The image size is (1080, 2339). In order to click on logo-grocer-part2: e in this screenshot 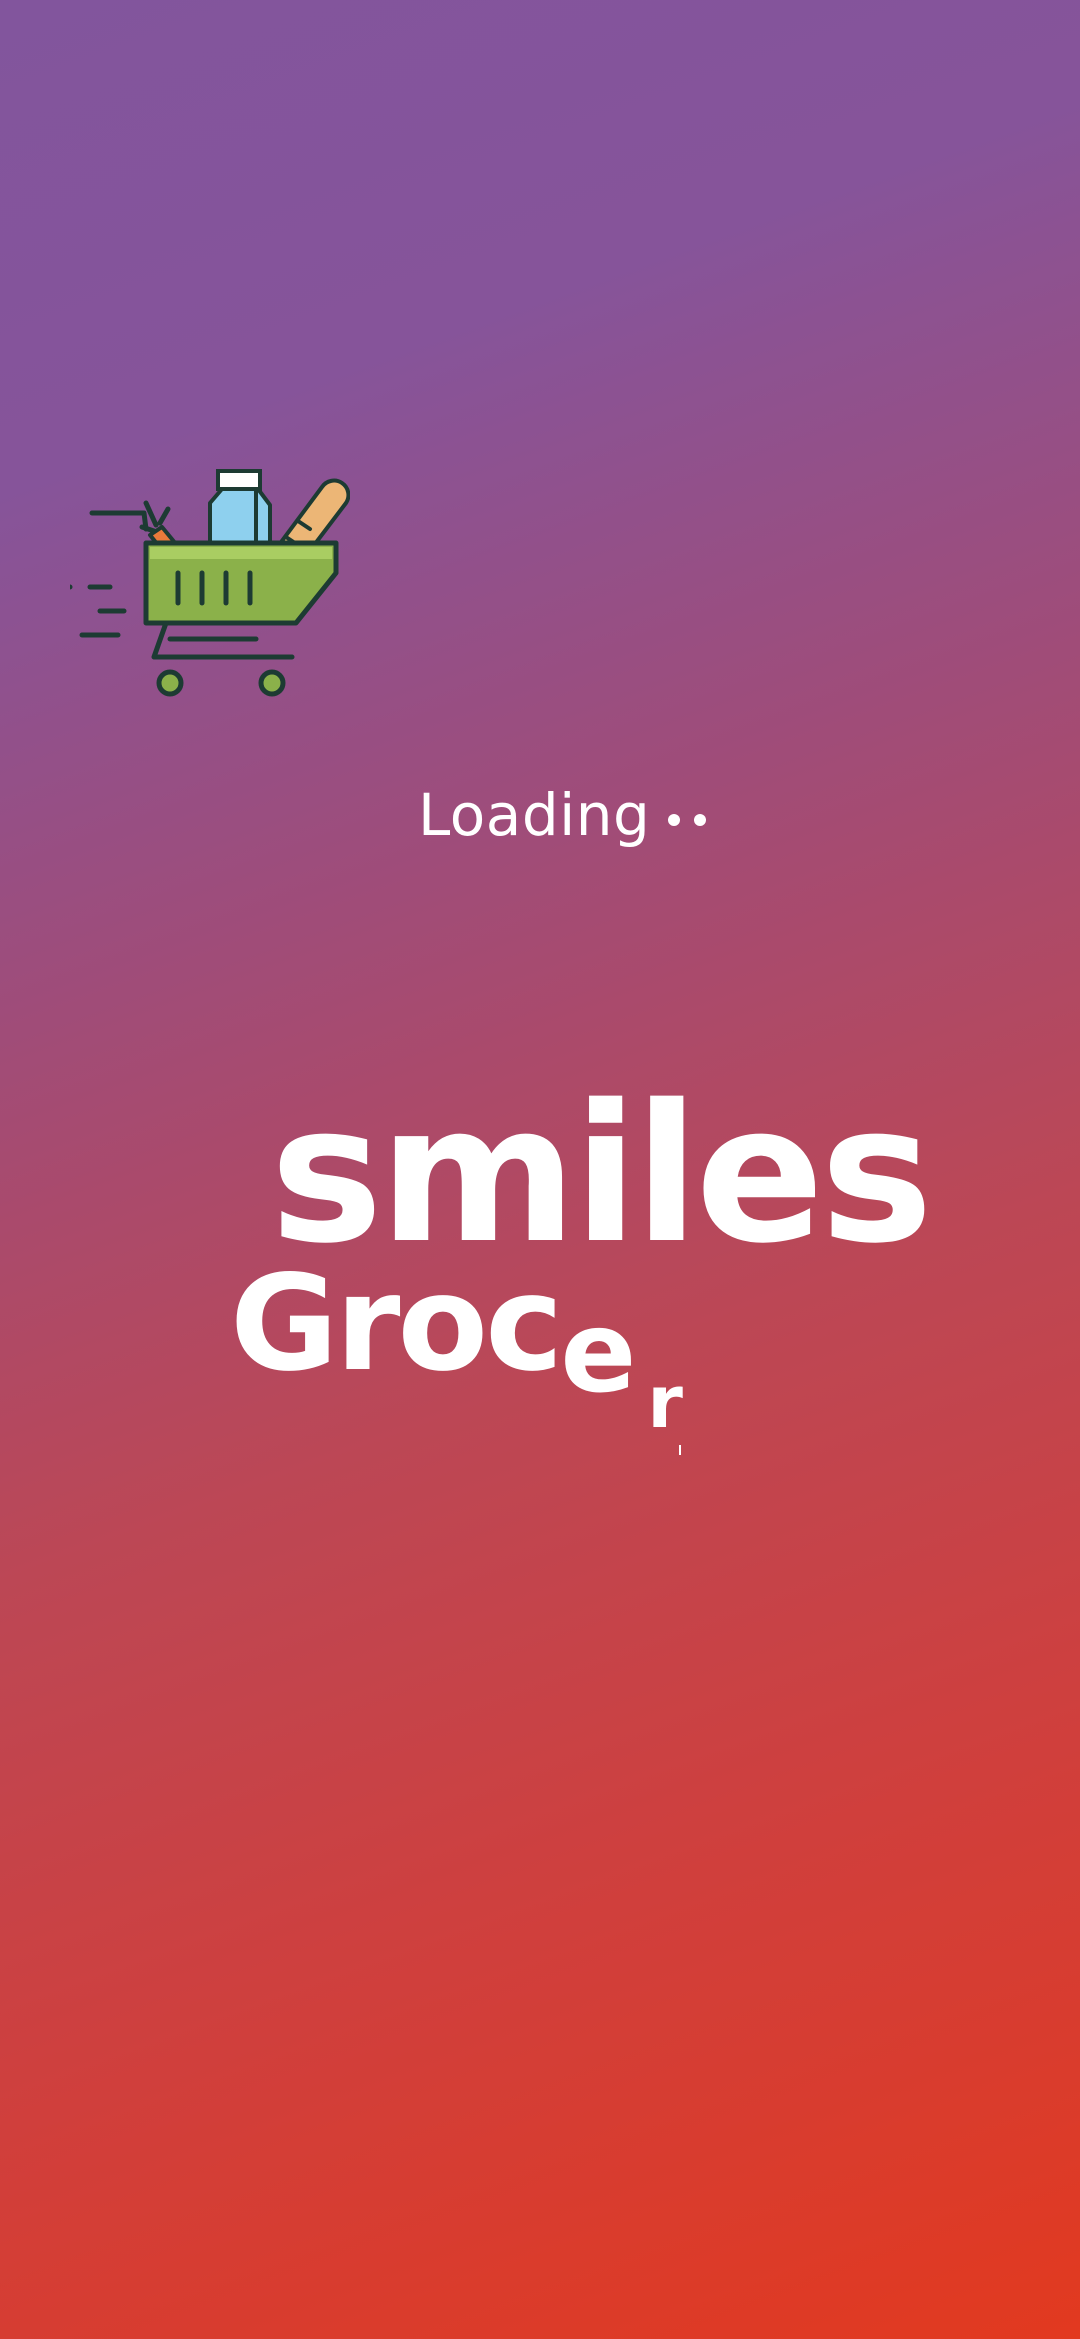, I will do `click(598, 1353)`.